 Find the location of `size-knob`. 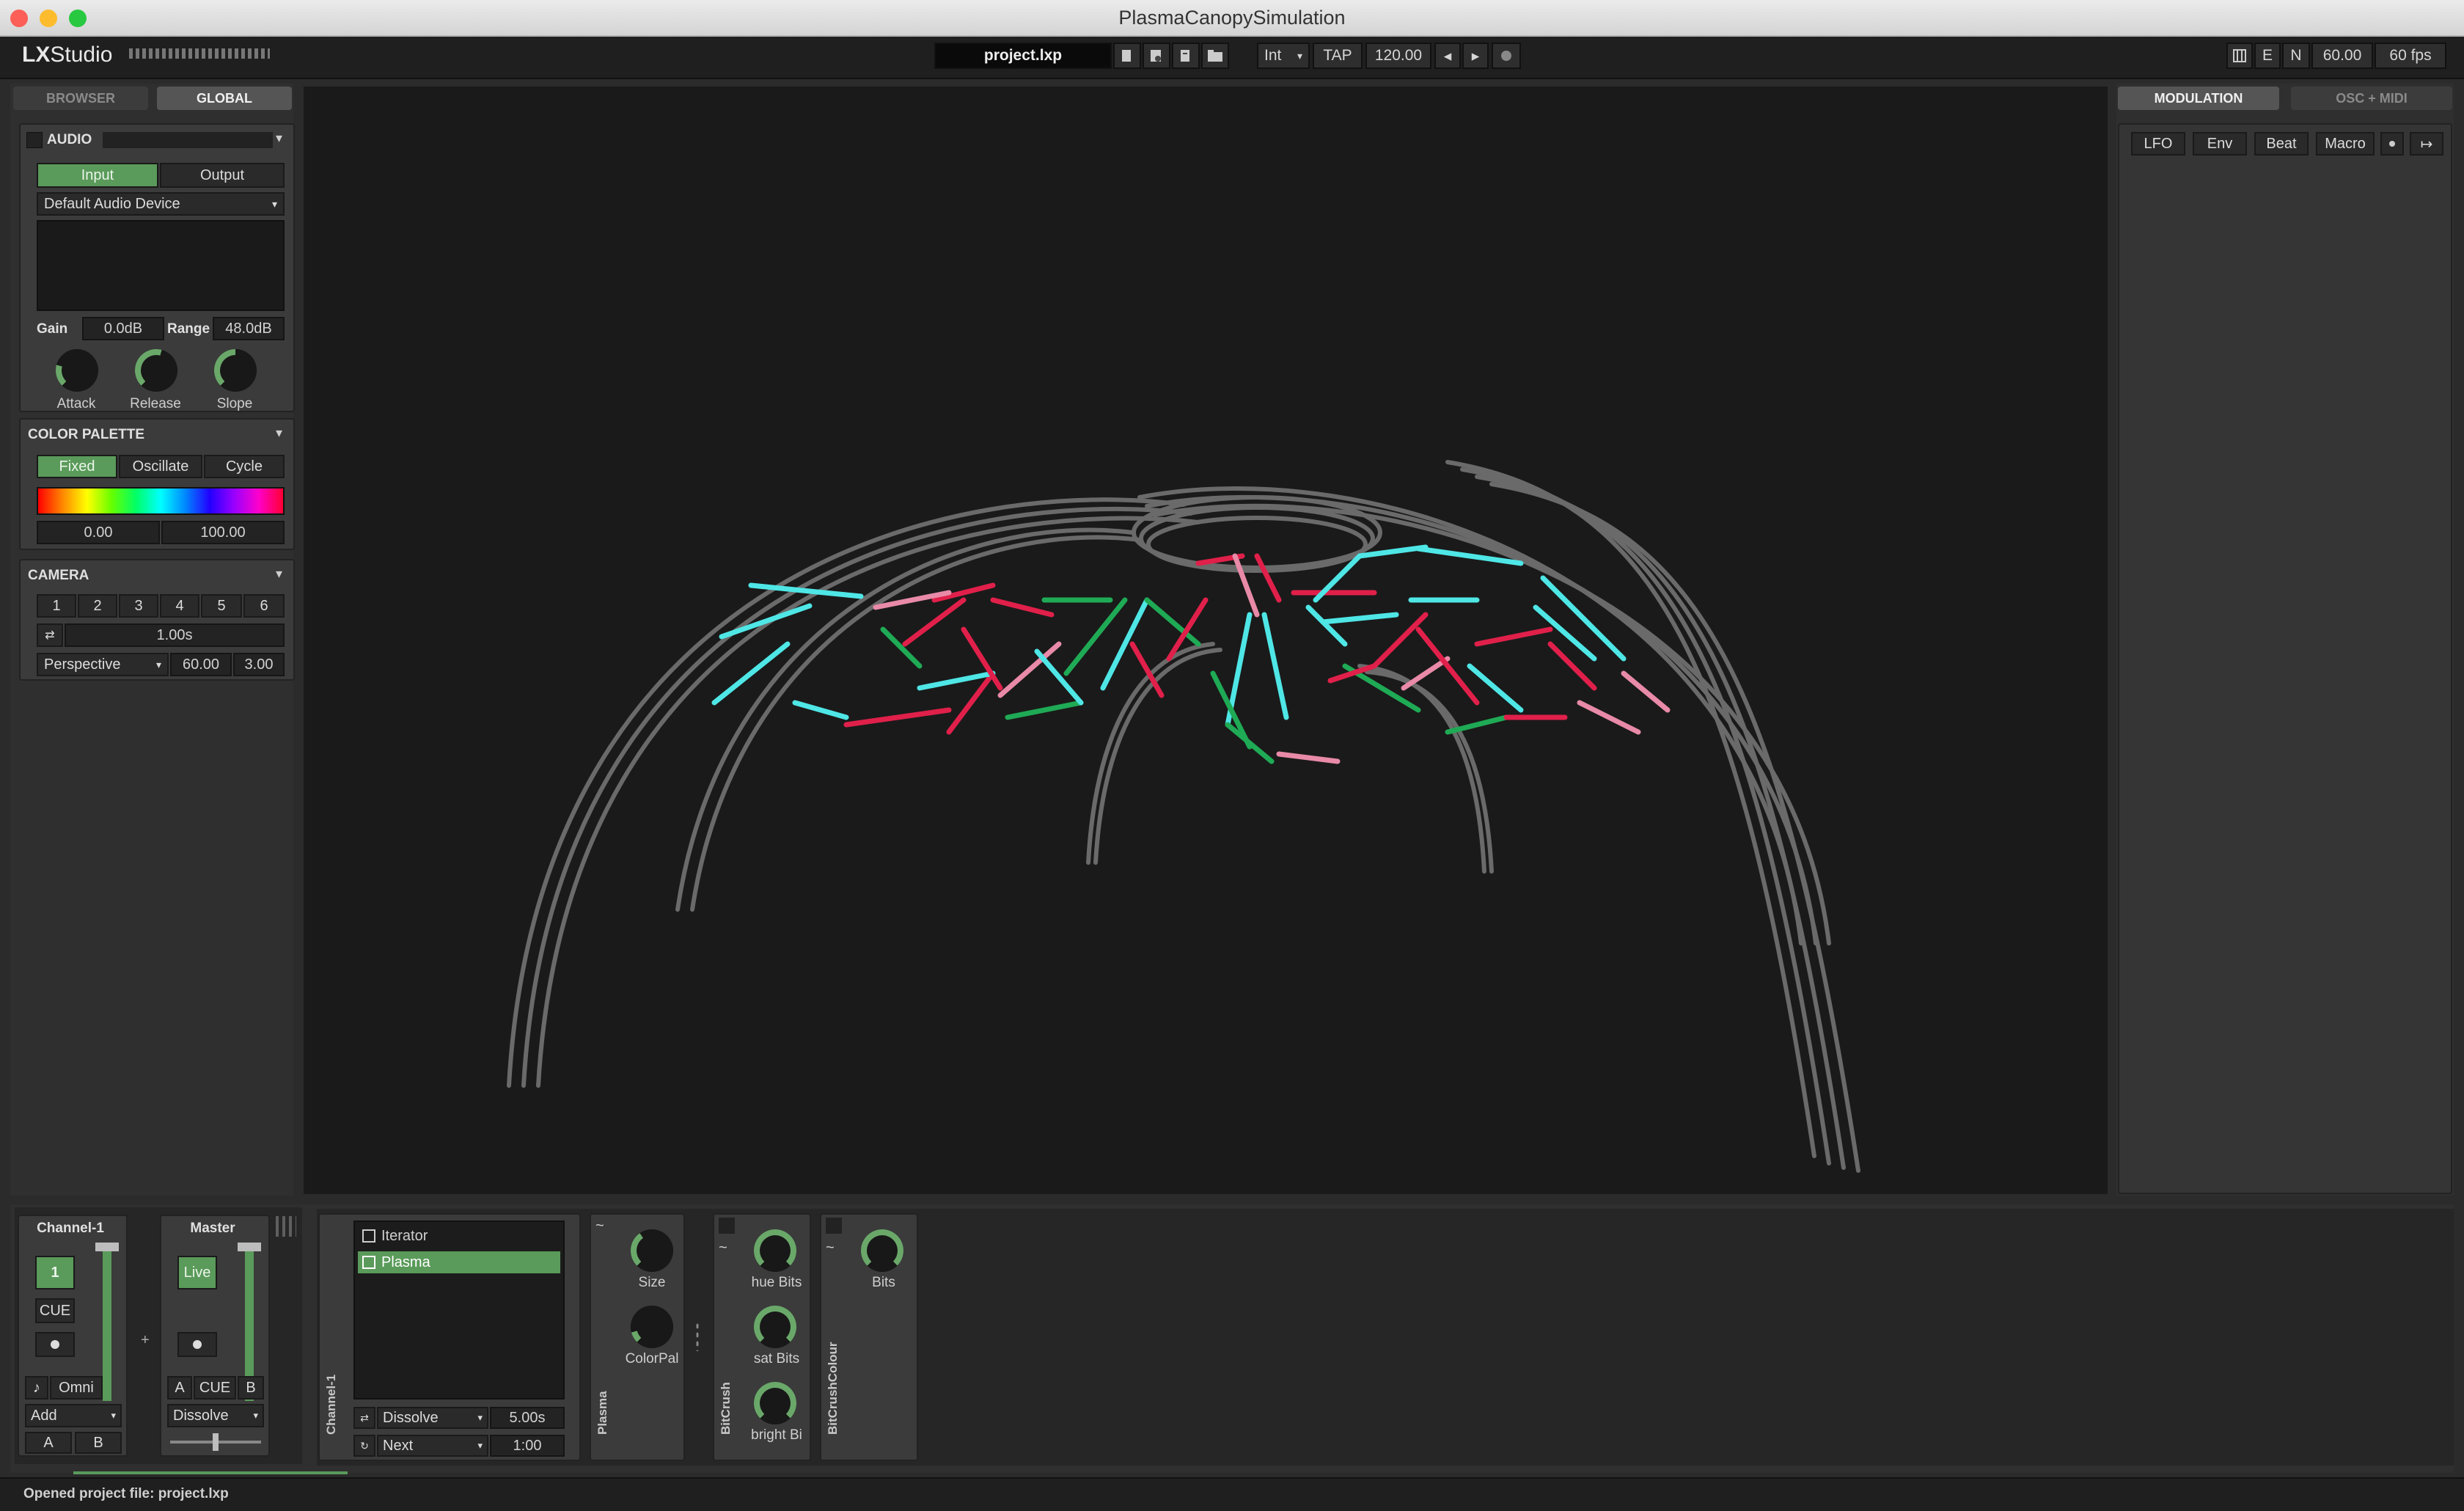

size-knob is located at coordinates (652, 1250).